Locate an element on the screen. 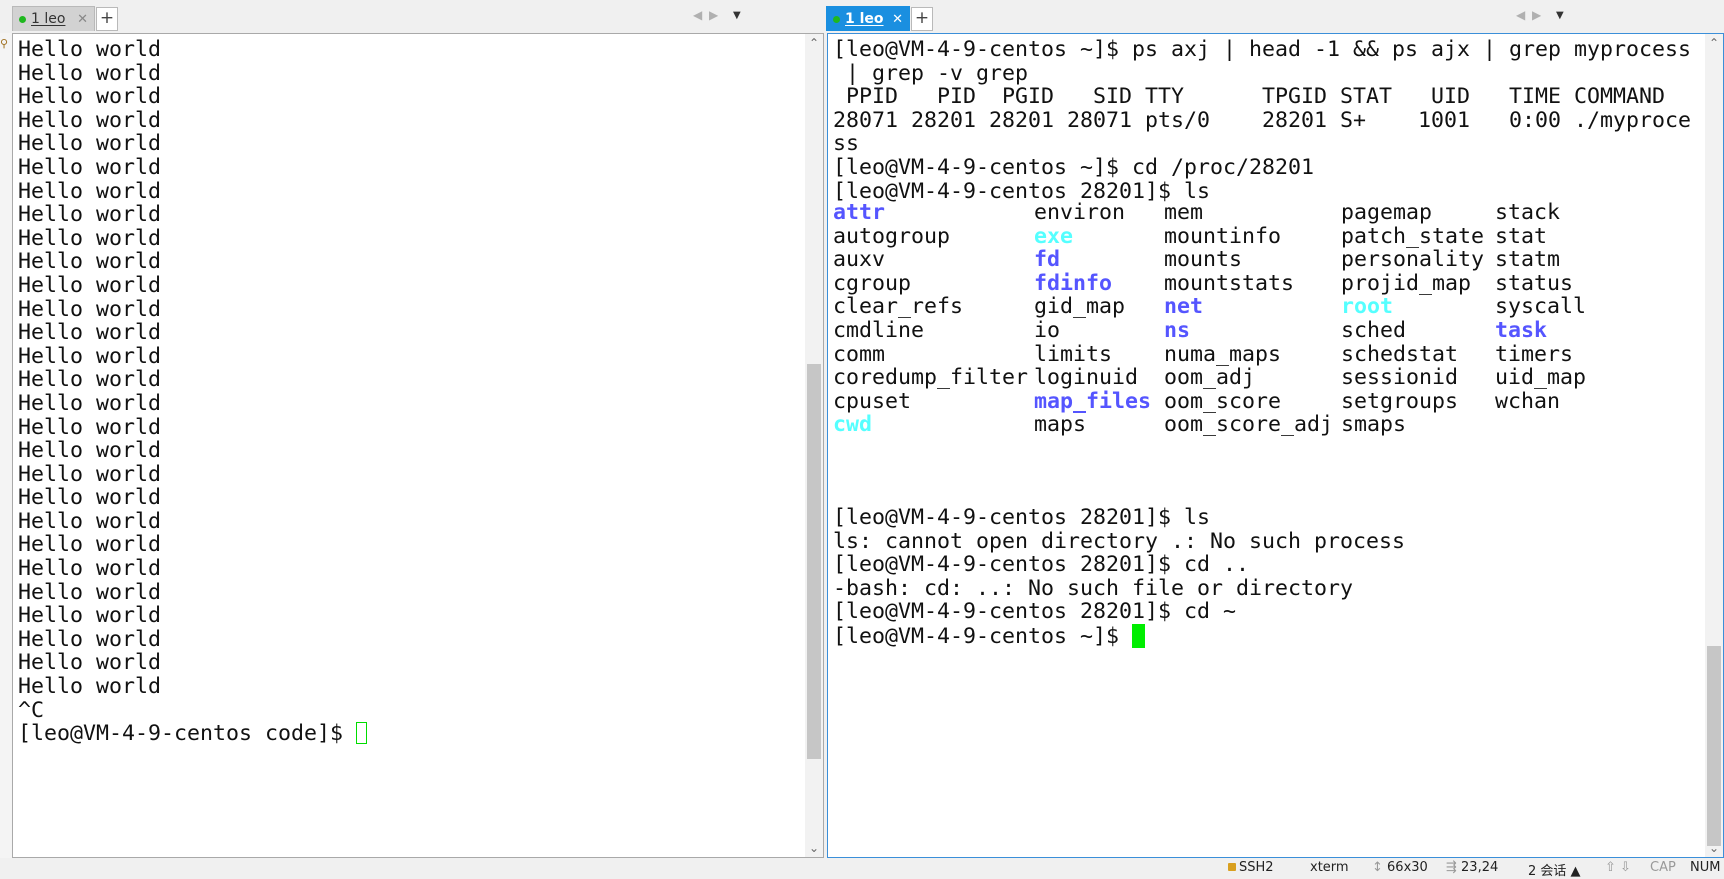 The width and height of the screenshot is (1724, 879). terminal-line: [leo@VM-4-9-centos 28201]$ cd .. is located at coordinates (1041, 565).